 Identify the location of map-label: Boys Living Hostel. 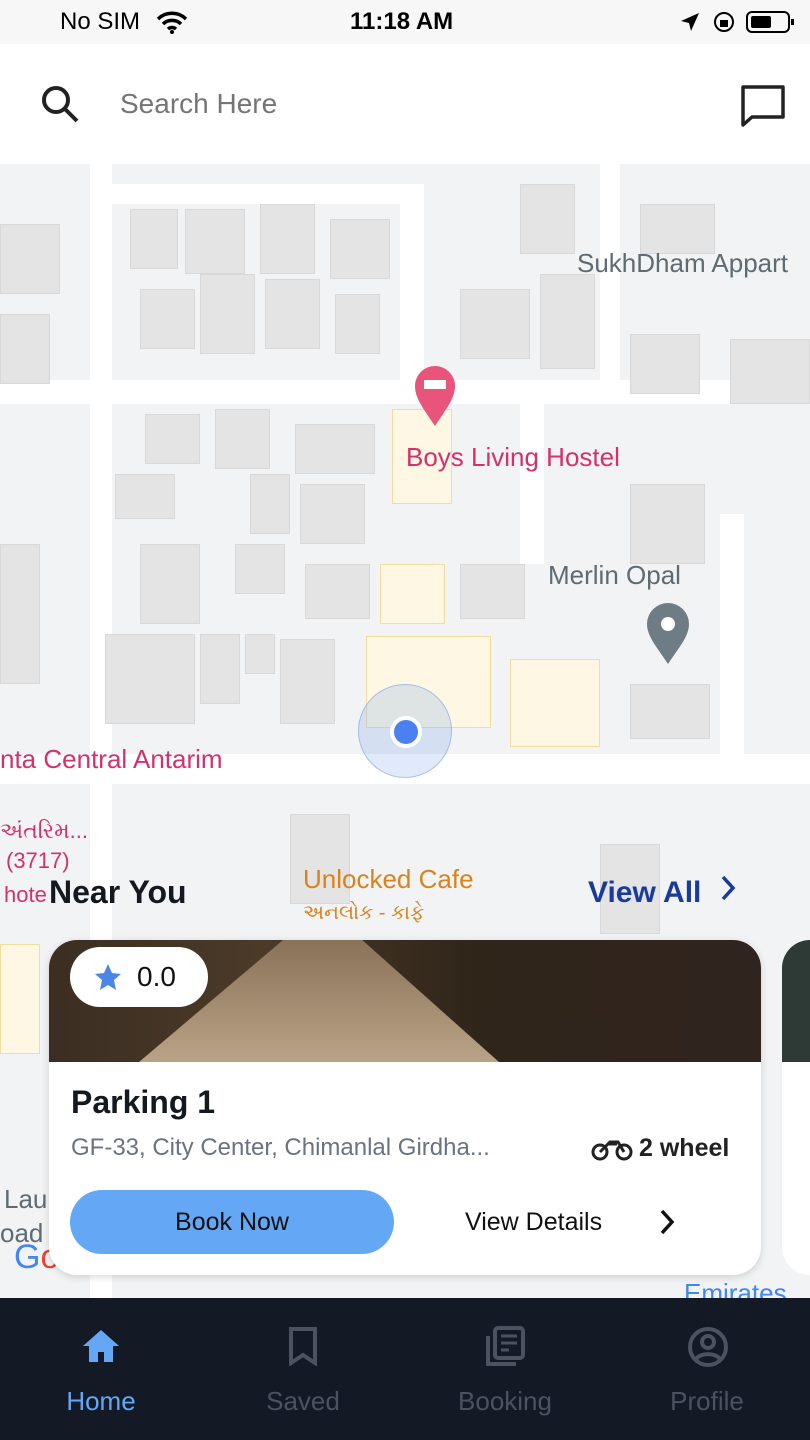
(513, 457).